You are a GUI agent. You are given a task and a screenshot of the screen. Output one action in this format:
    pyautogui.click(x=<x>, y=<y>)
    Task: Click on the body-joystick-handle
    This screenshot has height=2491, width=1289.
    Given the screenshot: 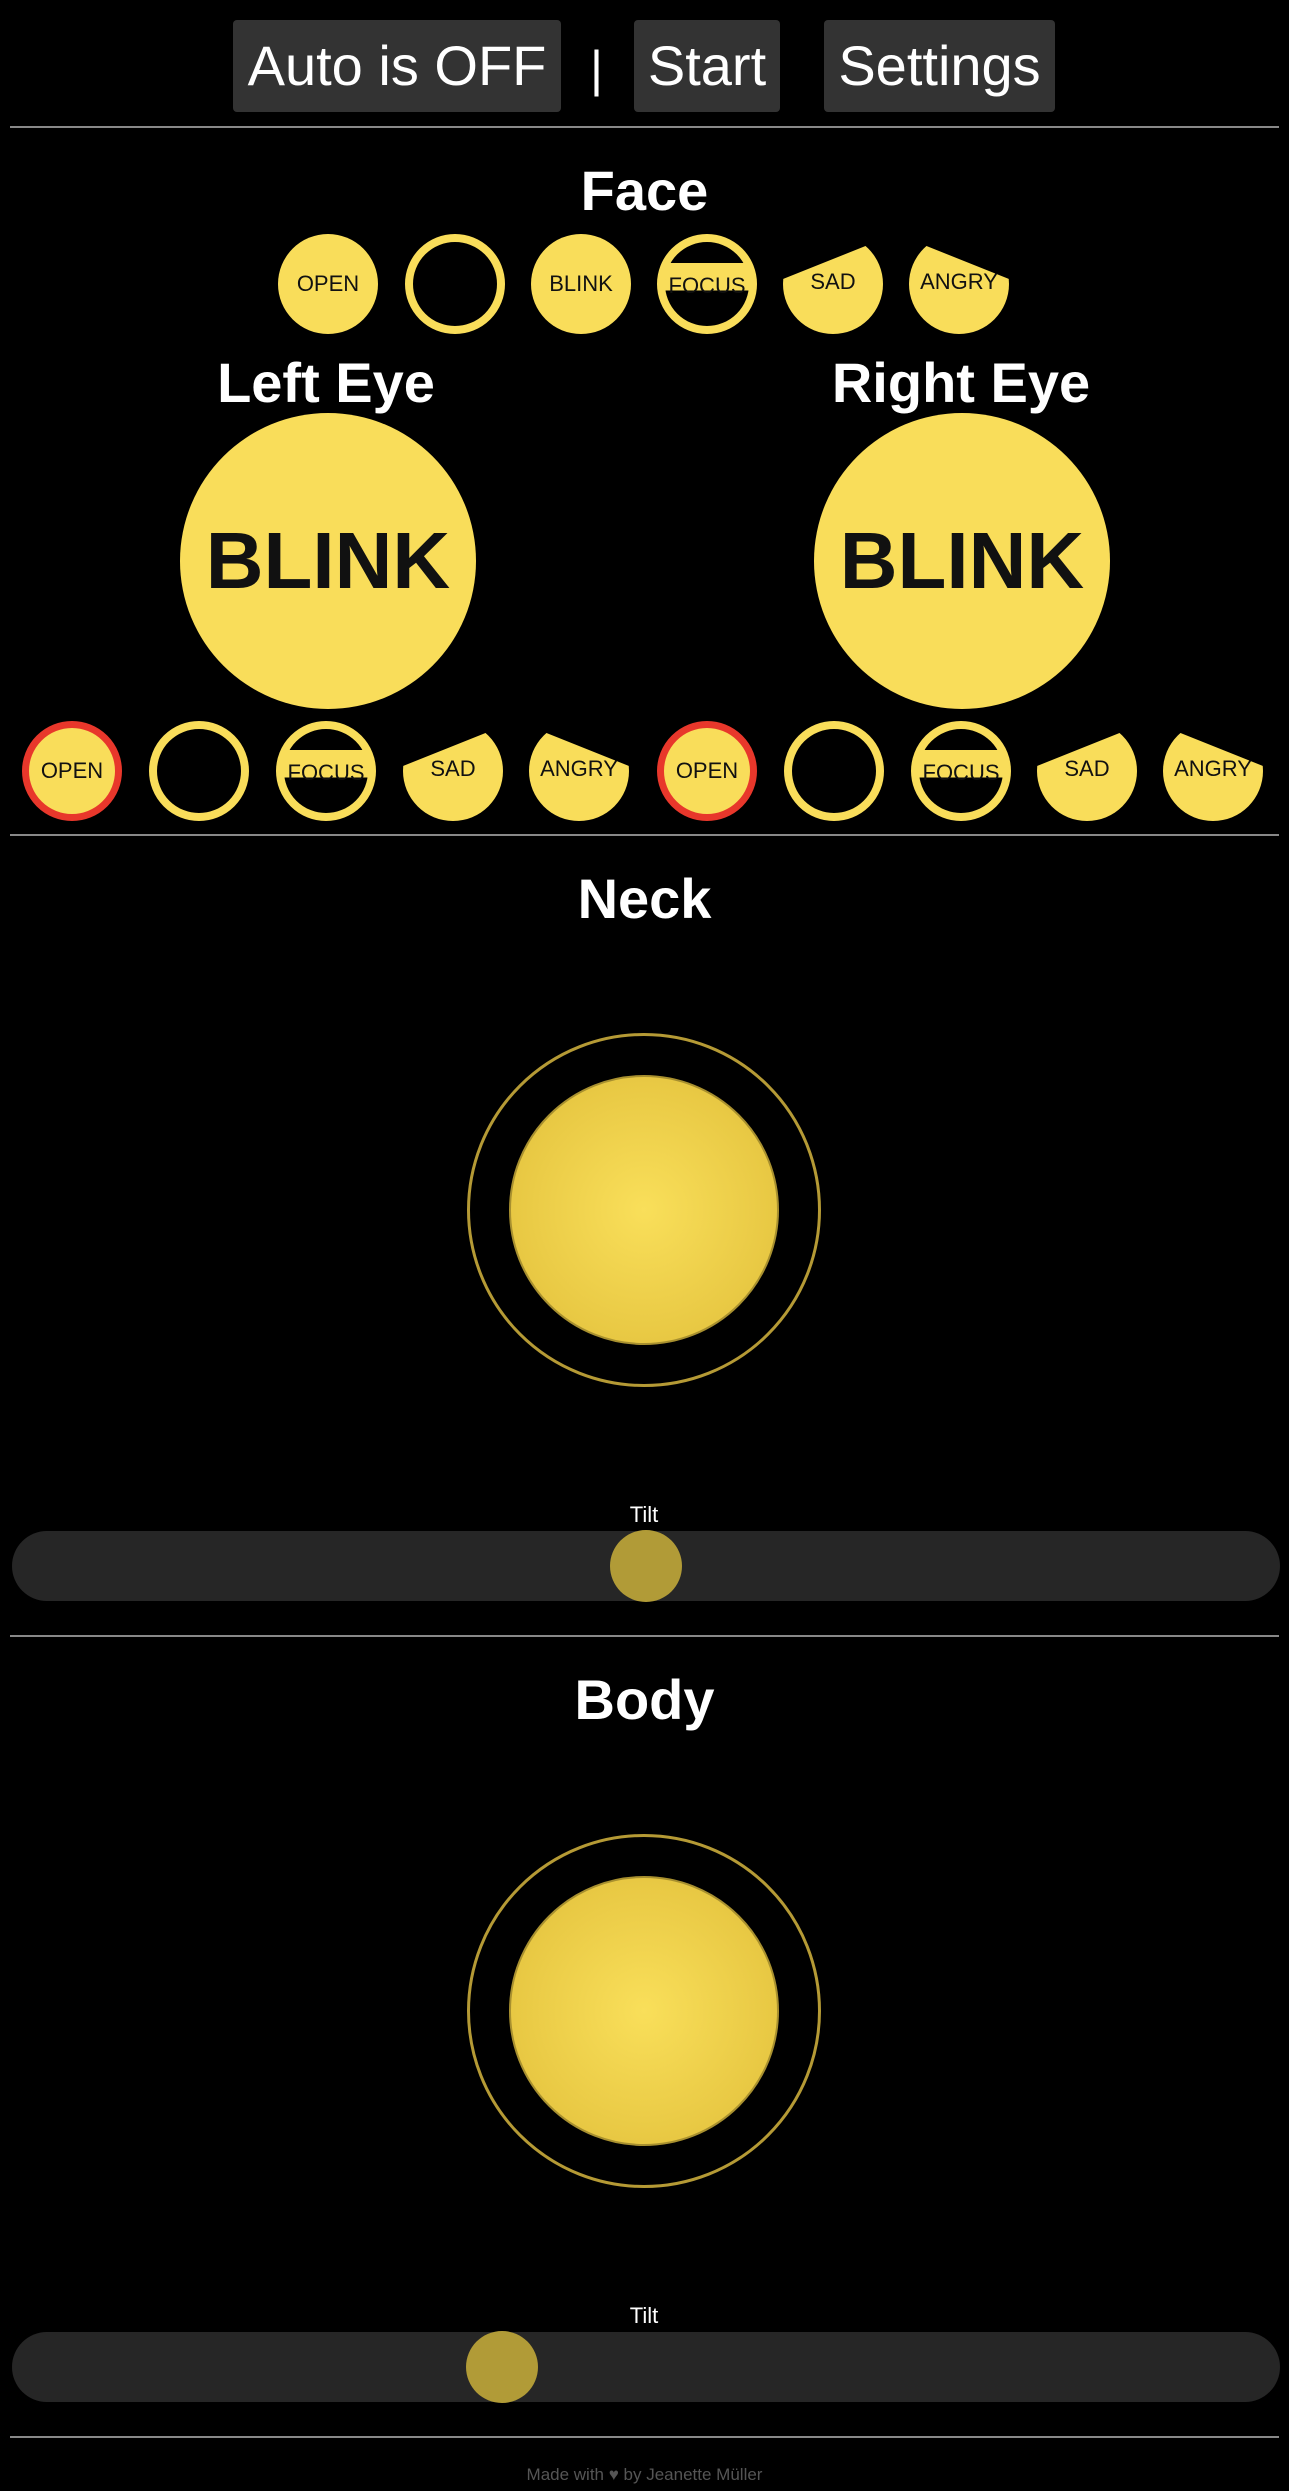 What is the action you would take?
    pyautogui.click(x=644, y=2011)
    